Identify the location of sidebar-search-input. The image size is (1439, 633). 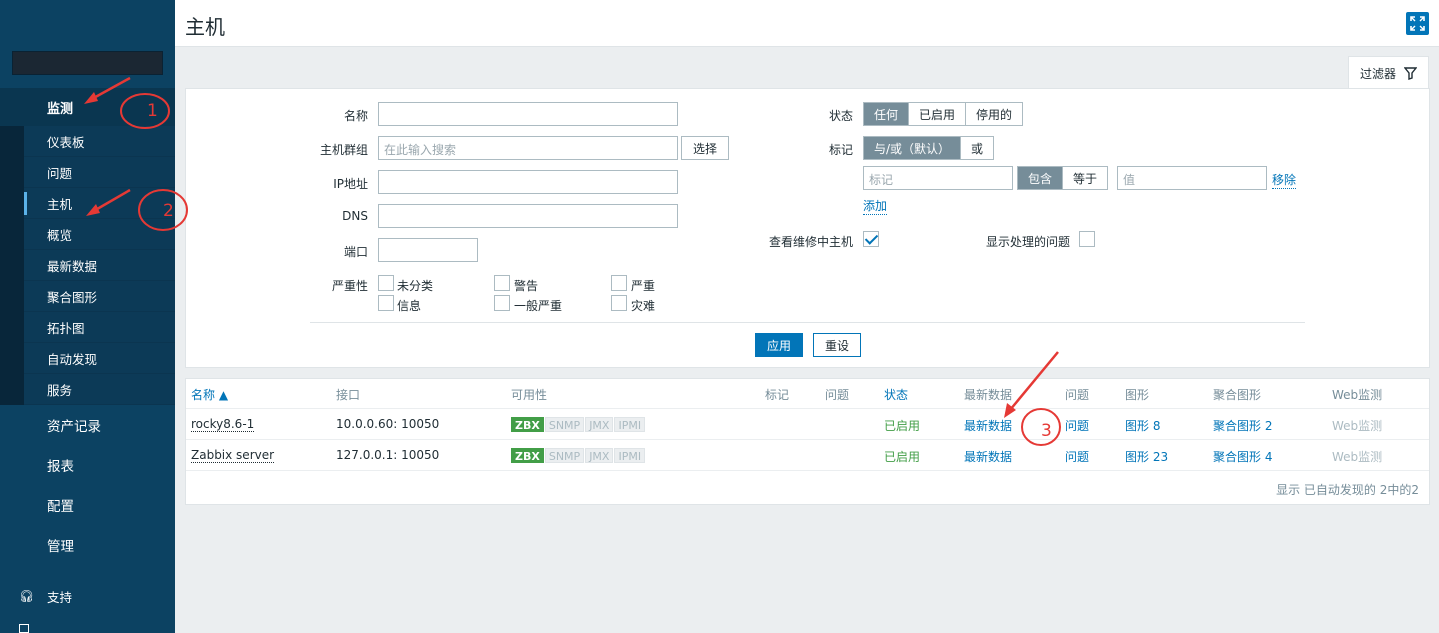
(87, 63).